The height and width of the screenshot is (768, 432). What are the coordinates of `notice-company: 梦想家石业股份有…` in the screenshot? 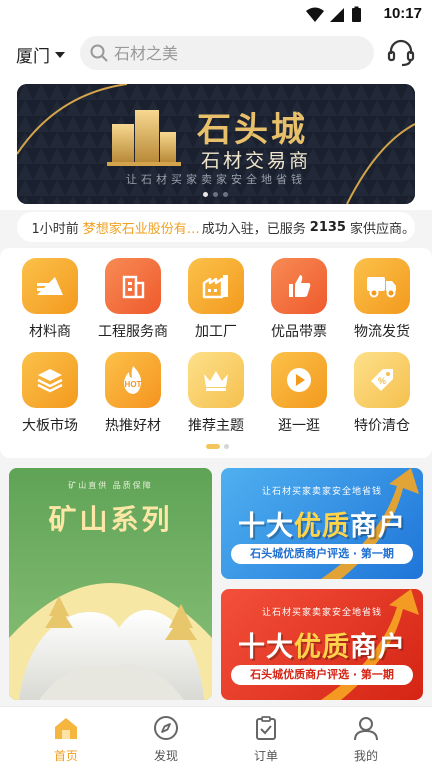 It's located at (141, 227).